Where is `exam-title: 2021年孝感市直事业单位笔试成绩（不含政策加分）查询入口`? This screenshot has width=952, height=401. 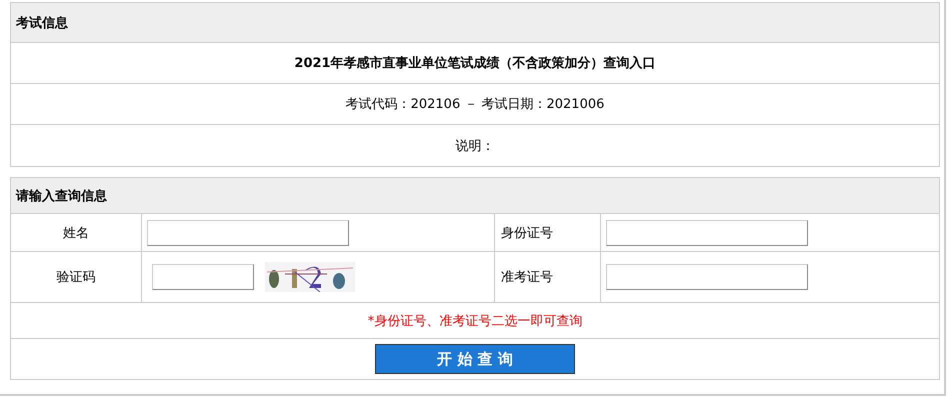 exam-title: 2021年孝感市直事业单位笔试成绩（不含政策加分）查询入口 is located at coordinates (475, 63).